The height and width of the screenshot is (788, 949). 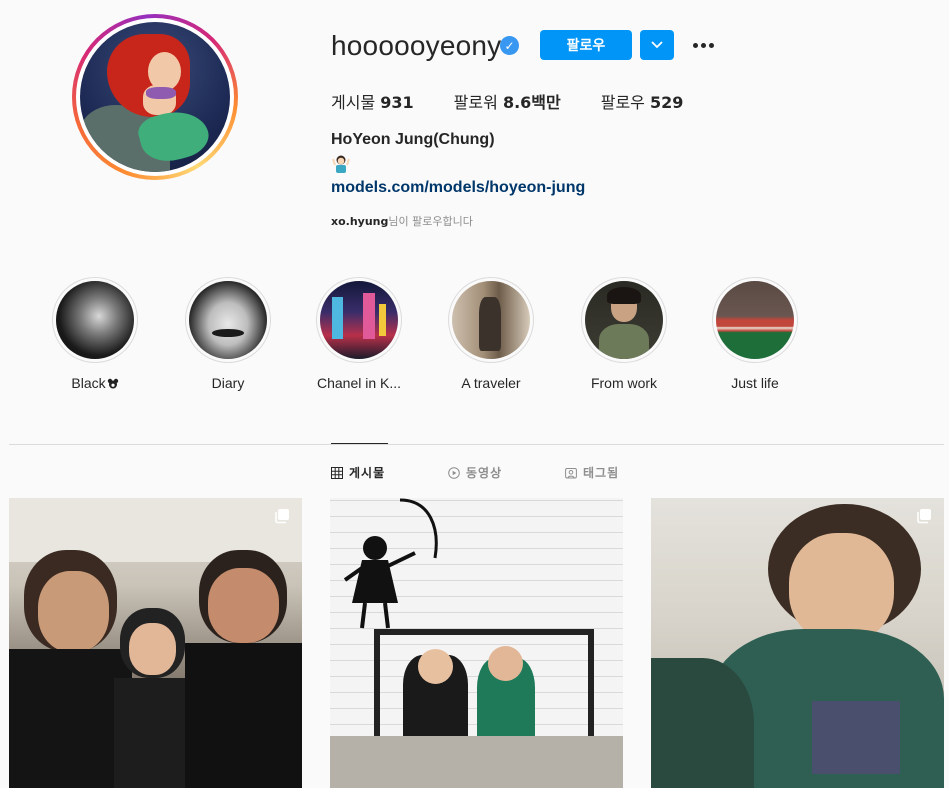 What do you see at coordinates (509, 45) in the screenshot?
I see `verified-badge-icon: ✓` at bounding box center [509, 45].